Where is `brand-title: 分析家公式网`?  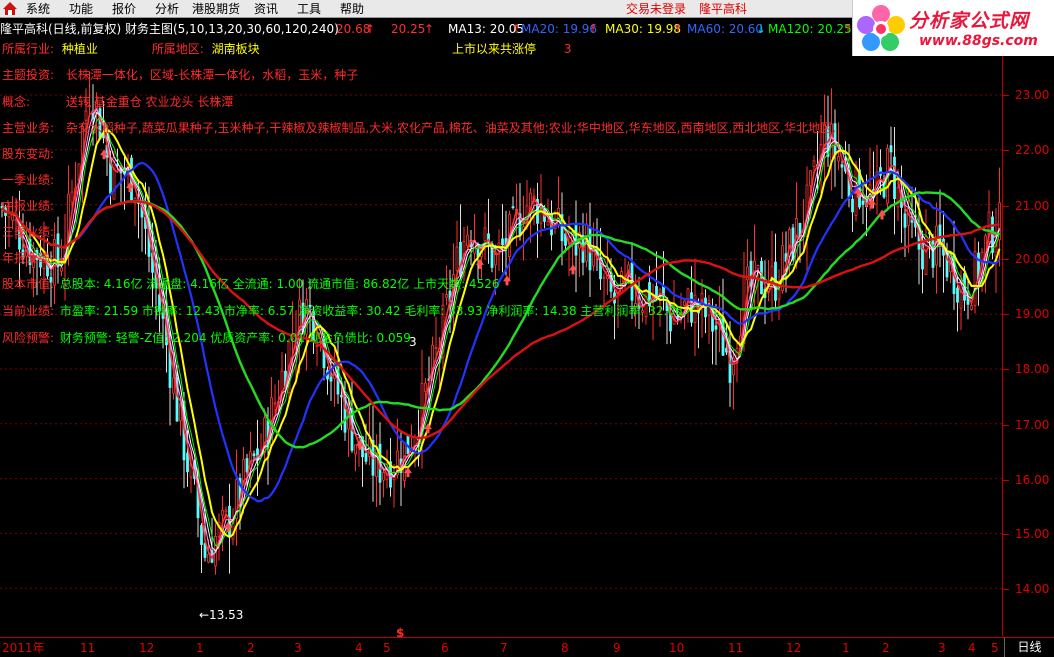
brand-title: 分析家公式网 is located at coordinates (969, 21).